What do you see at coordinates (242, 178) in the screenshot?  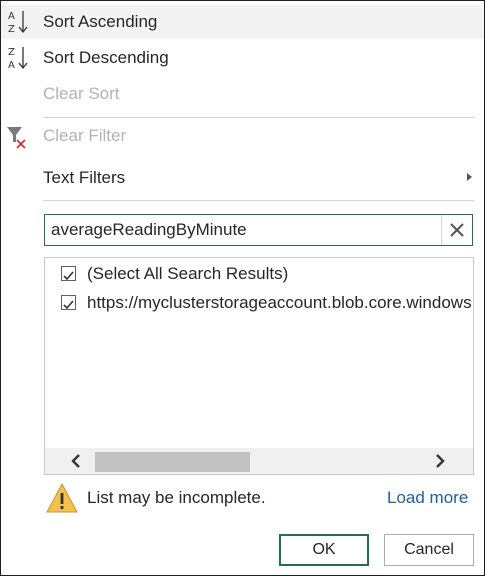 I see `text-filters-item: Text Filters` at bounding box center [242, 178].